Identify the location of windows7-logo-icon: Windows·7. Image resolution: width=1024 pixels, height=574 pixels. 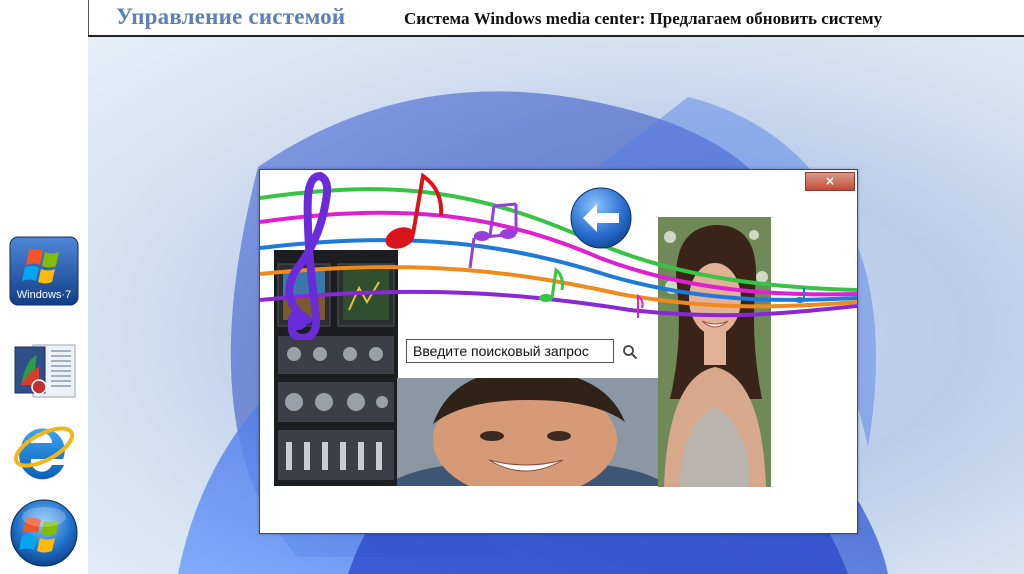
(44, 271).